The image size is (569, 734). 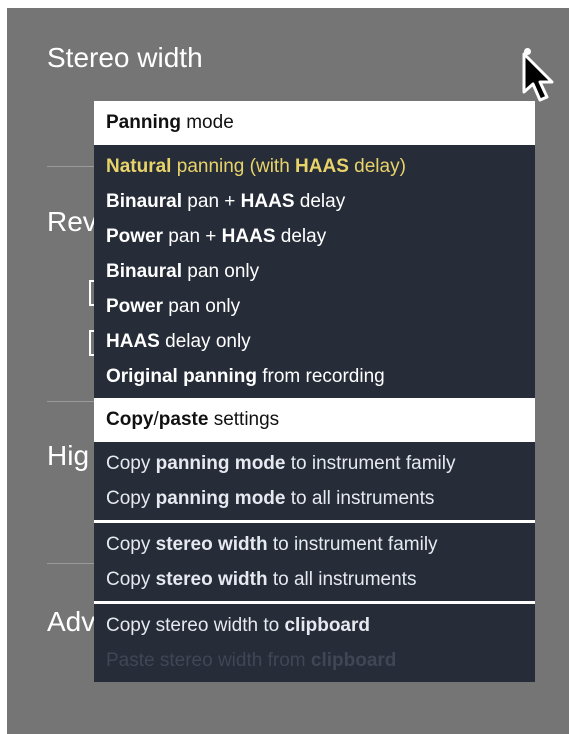 I want to click on menu-item-binaural-only: Binaural pan only, so click(x=314, y=271).